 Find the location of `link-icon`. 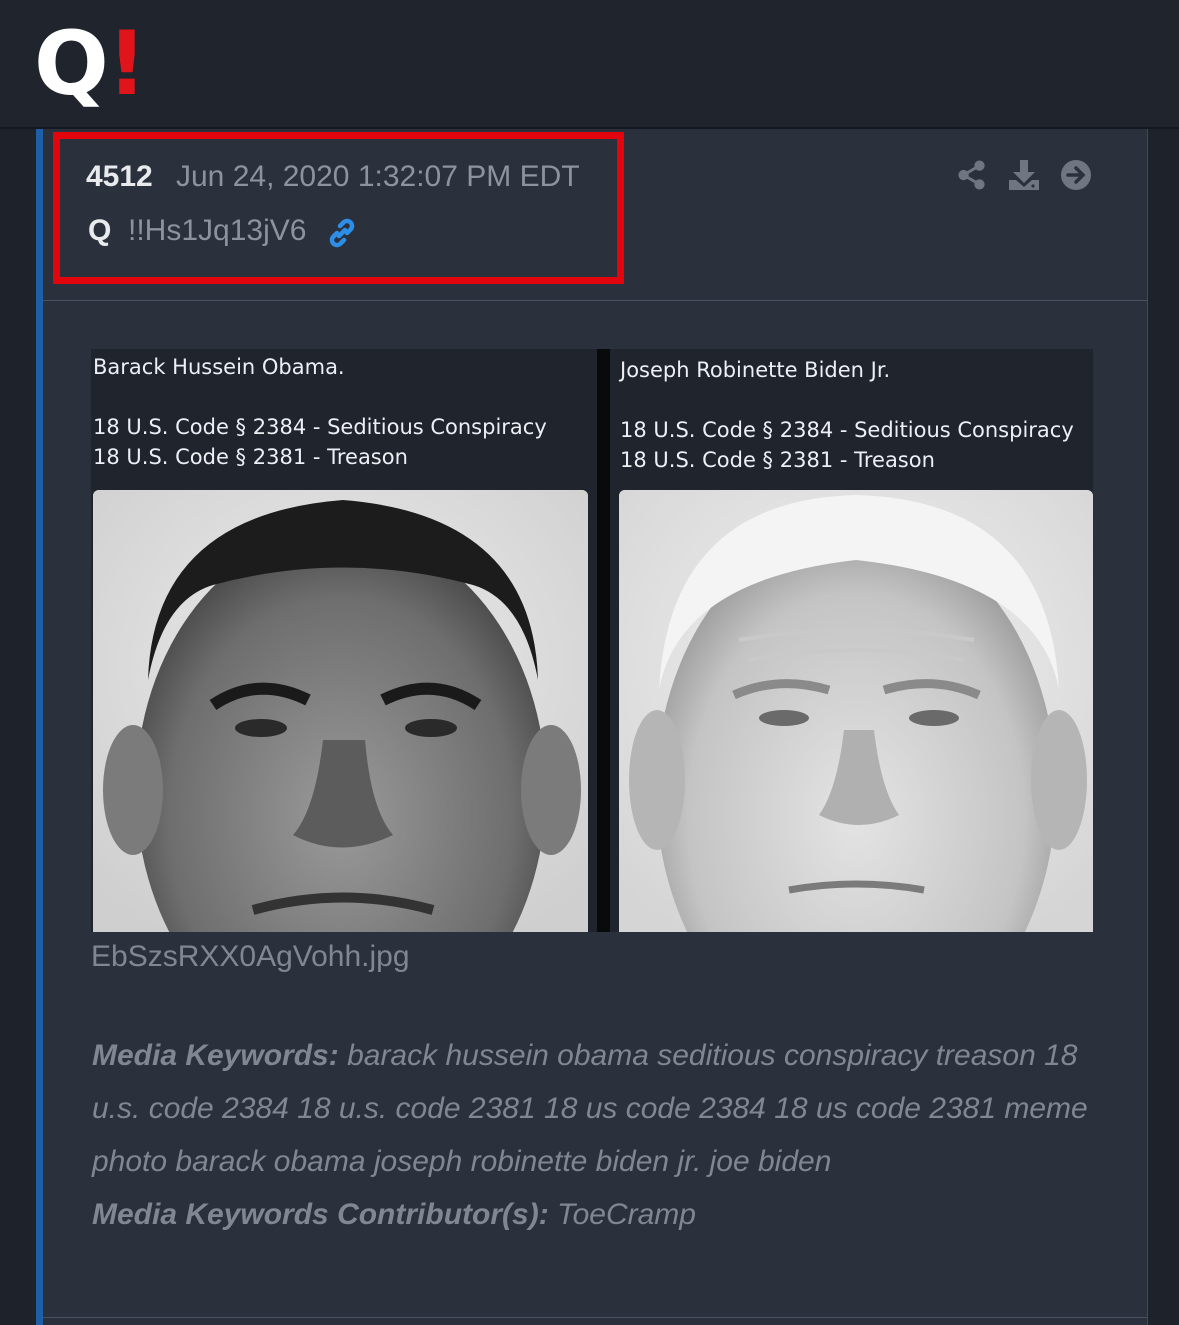

link-icon is located at coordinates (342, 233).